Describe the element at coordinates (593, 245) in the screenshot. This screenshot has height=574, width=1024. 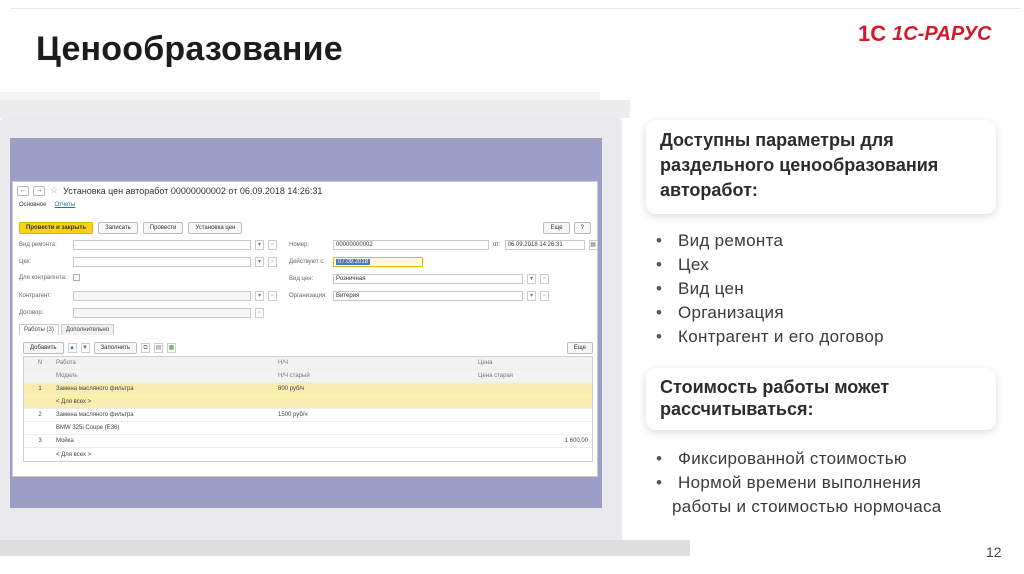
I see `calendar-icon: ▦` at that location.